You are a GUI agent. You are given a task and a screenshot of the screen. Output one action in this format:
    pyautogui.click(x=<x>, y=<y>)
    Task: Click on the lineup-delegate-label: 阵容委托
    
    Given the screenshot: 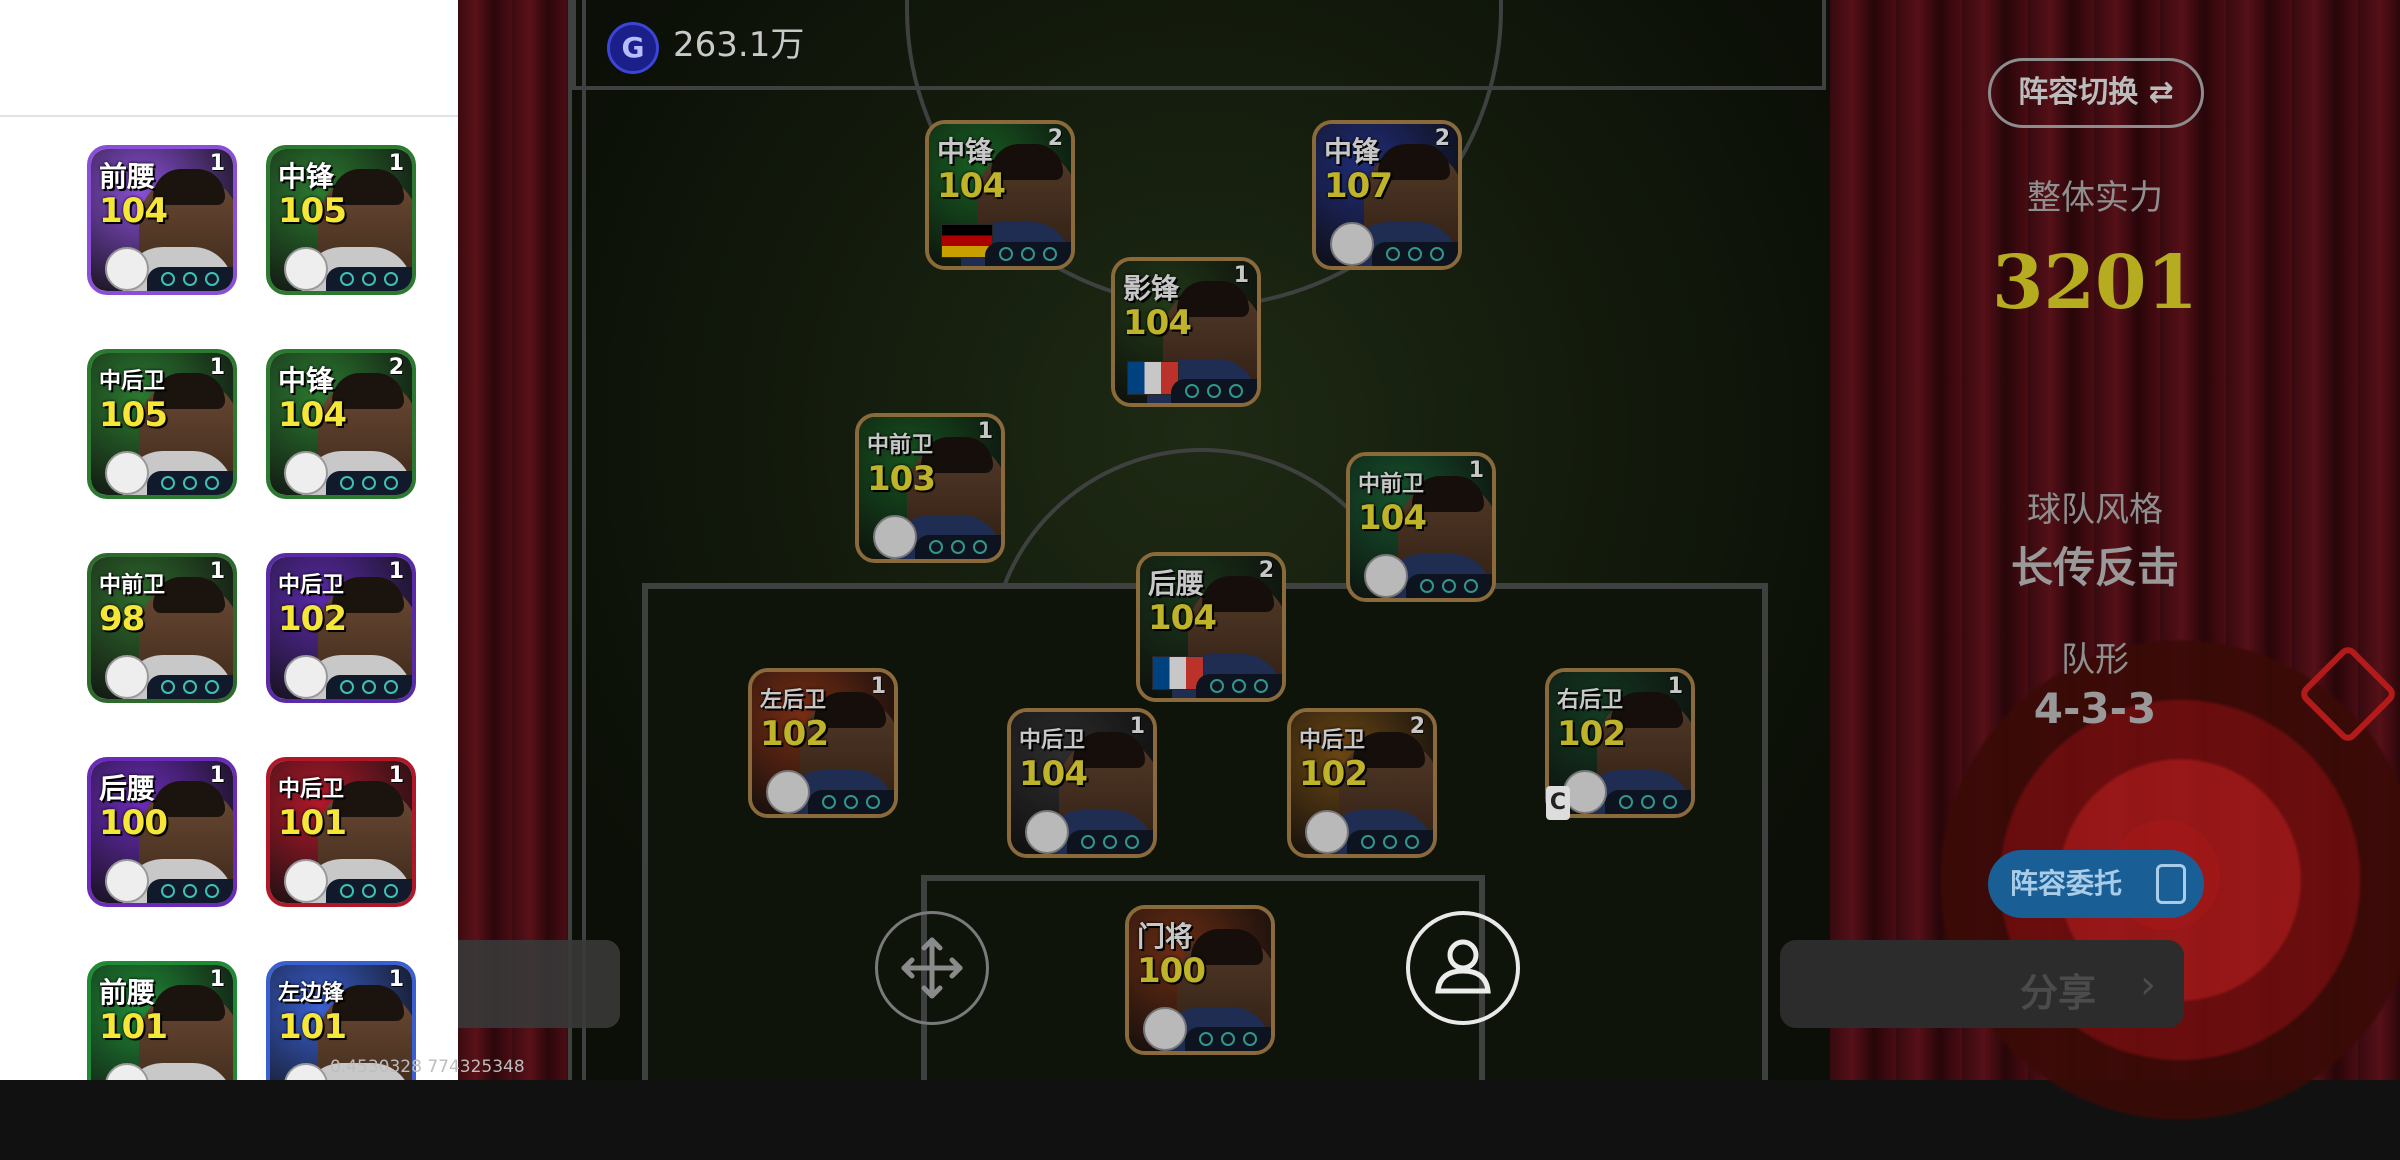 What is the action you would take?
    pyautogui.click(x=2066, y=883)
    